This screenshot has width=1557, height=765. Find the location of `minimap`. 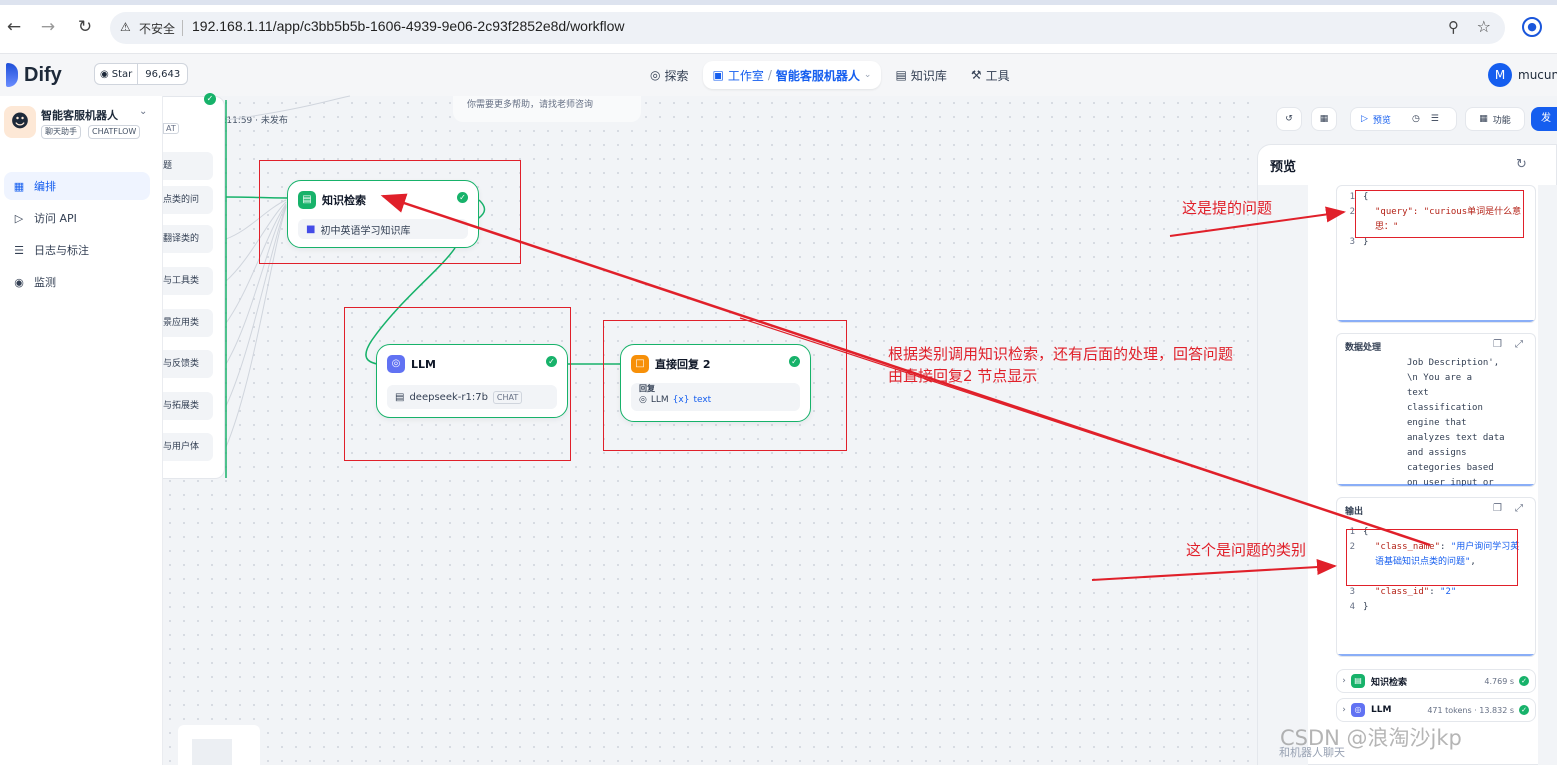

minimap is located at coordinates (219, 745).